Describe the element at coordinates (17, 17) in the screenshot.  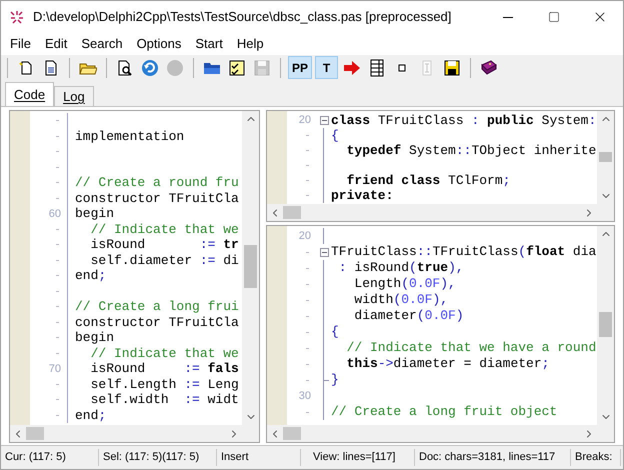
I see `app-icon` at that location.